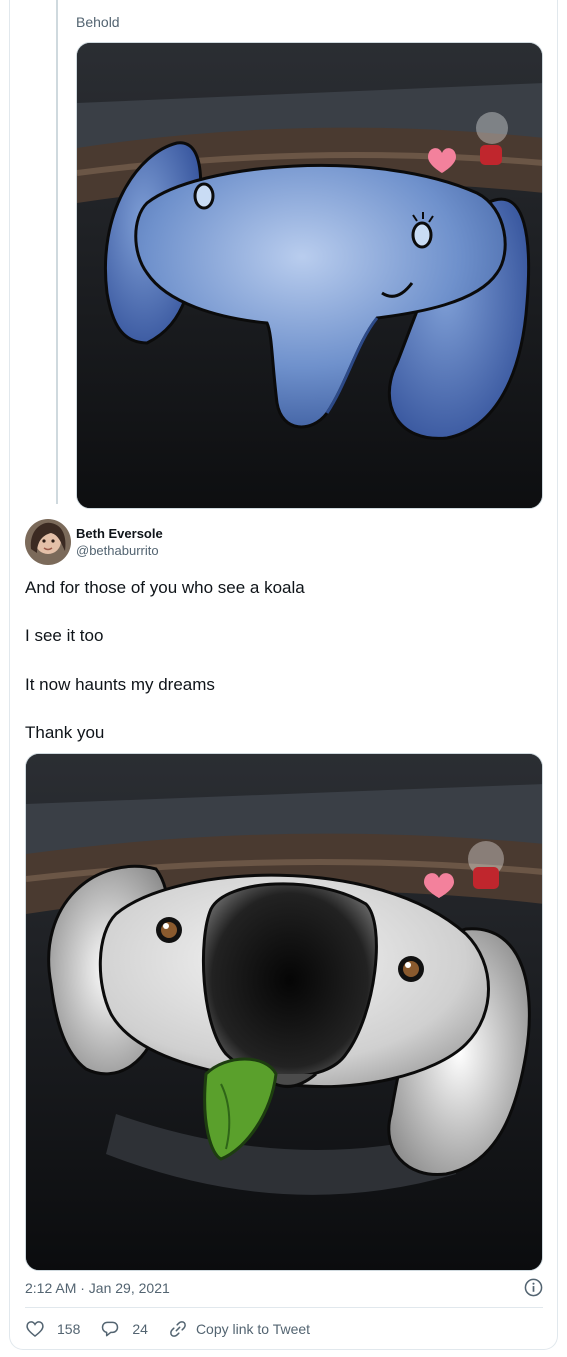  What do you see at coordinates (124, 1329) in the screenshot?
I see `reply-button: 24` at bounding box center [124, 1329].